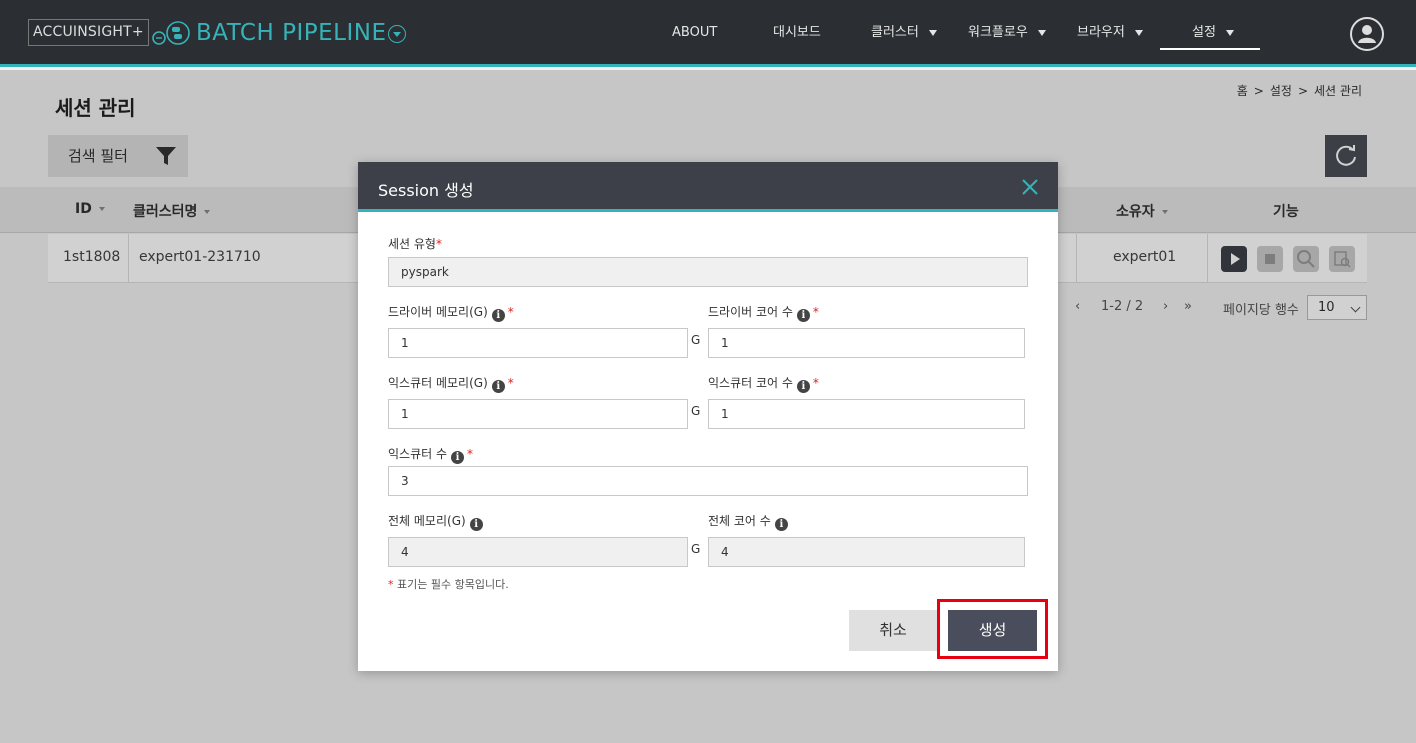  I want to click on executor-cores-input: 1, so click(866, 414).